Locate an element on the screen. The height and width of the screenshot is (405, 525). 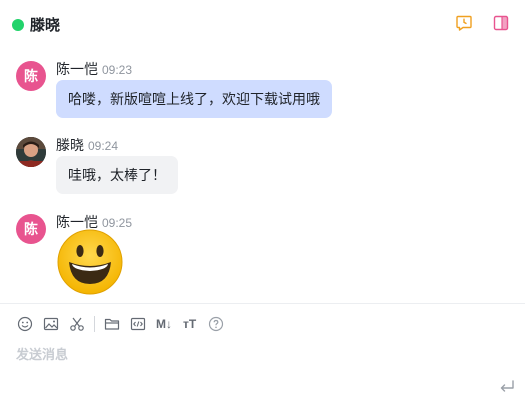
screenshot-scissors-icon is located at coordinates (77, 324).